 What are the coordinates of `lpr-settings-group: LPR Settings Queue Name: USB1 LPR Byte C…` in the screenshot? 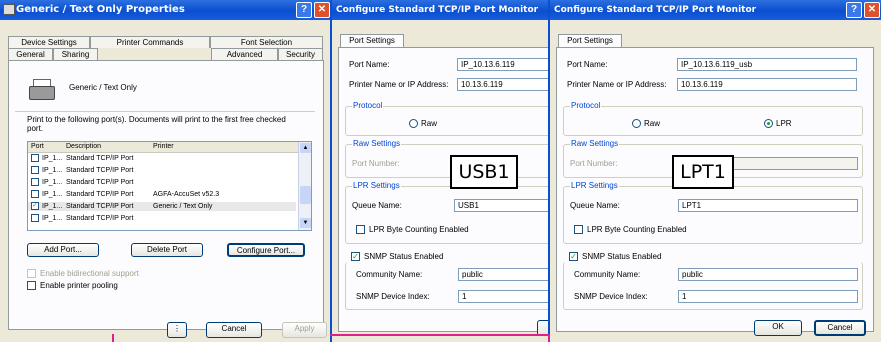 It's located at (447, 212).